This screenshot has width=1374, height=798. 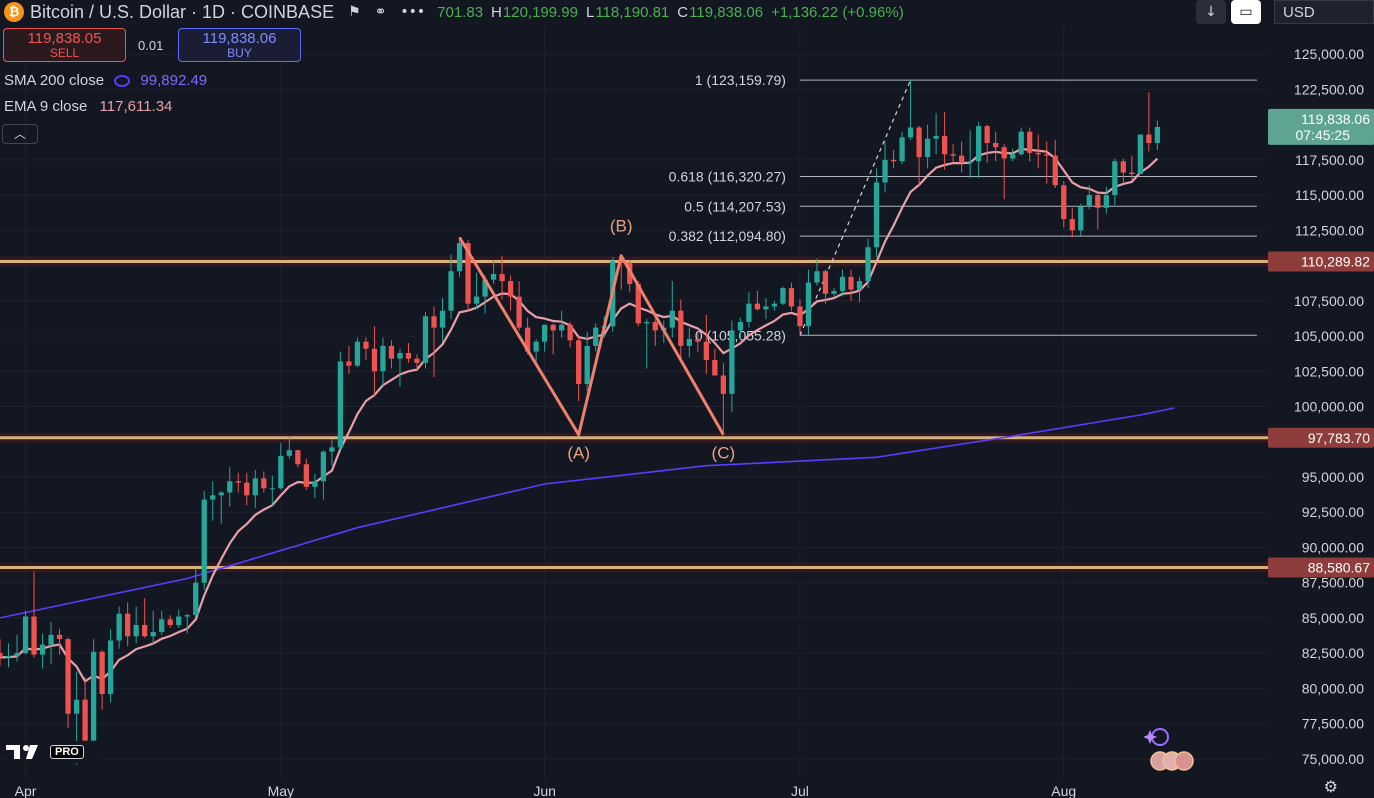 What do you see at coordinates (14, 12) in the screenshot?
I see `bitcoin-icon: ₿` at bounding box center [14, 12].